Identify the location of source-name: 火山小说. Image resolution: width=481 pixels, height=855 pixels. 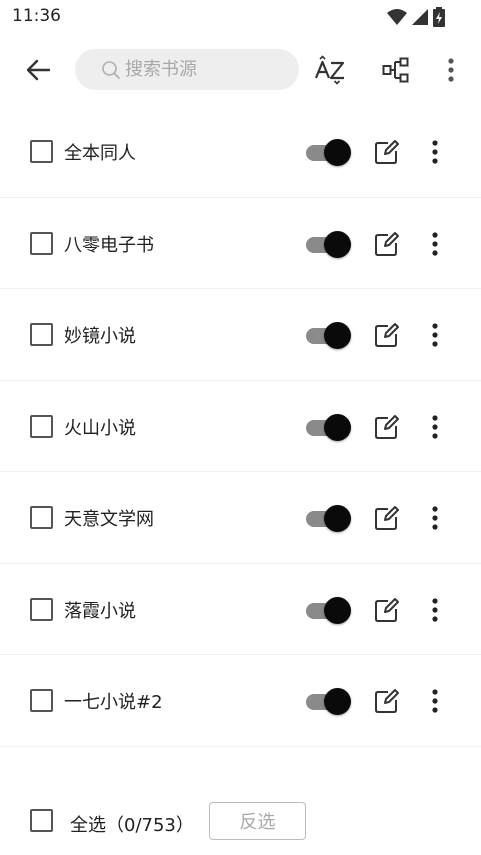
(100, 428).